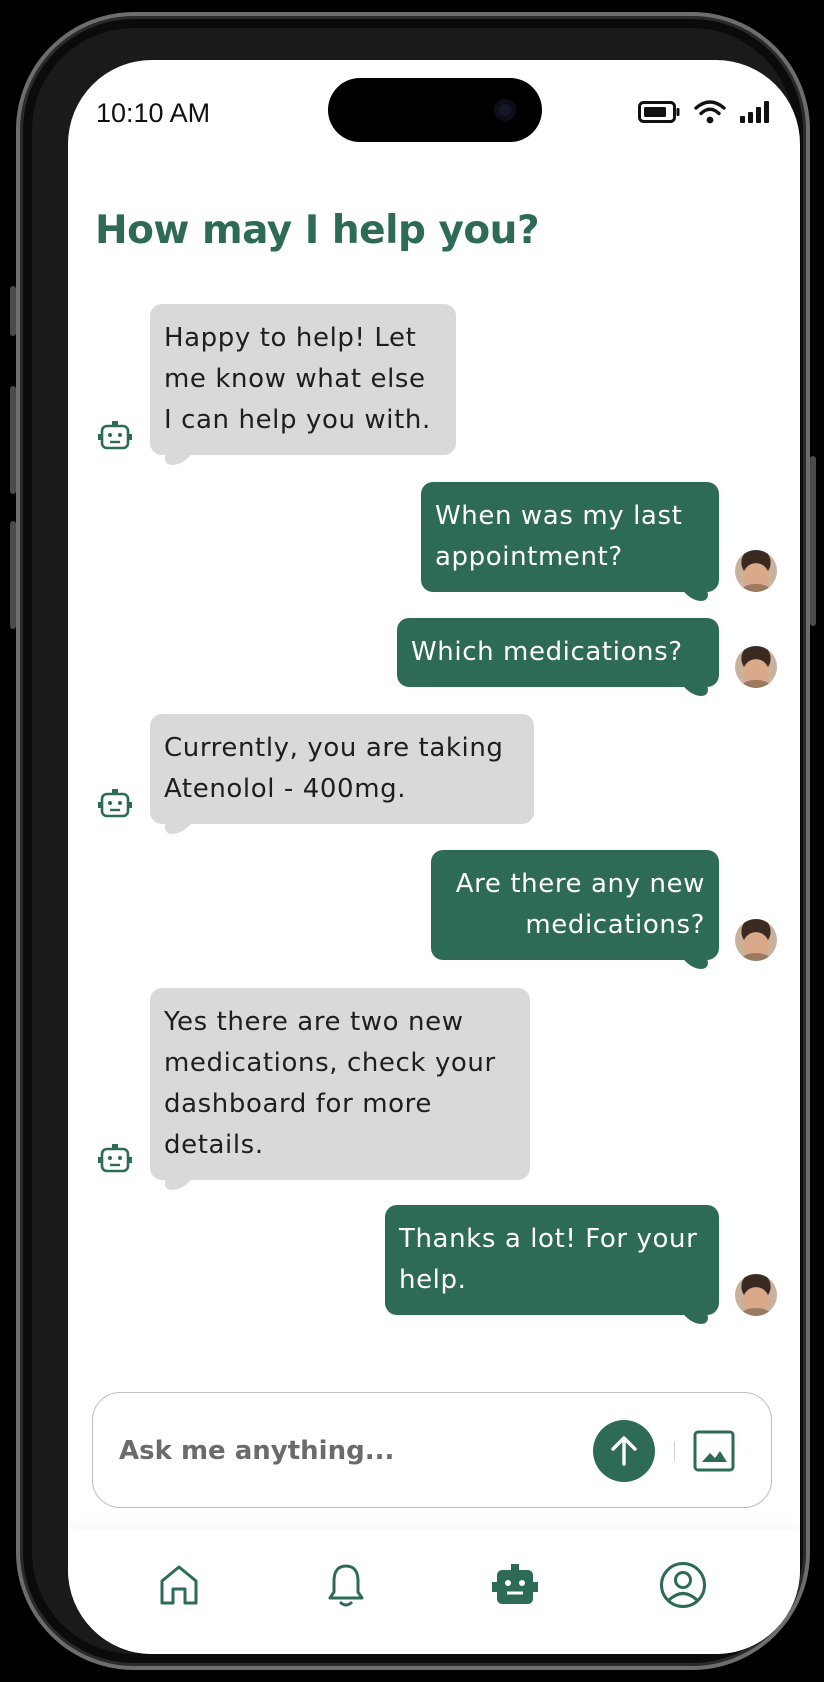  I want to click on tab-home, so click(179, 1585).